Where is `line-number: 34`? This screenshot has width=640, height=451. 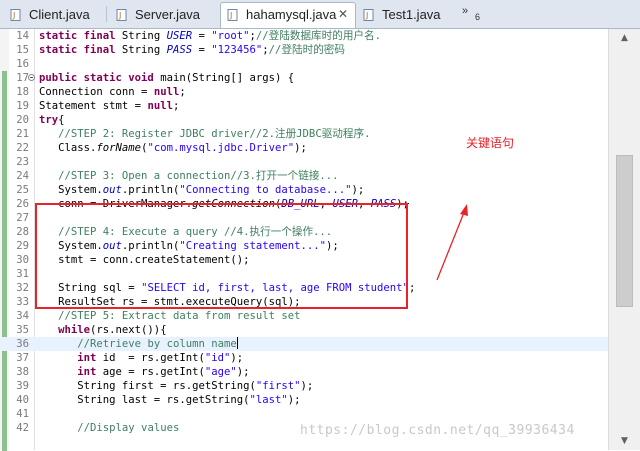 line-number: 34 is located at coordinates (22, 316).